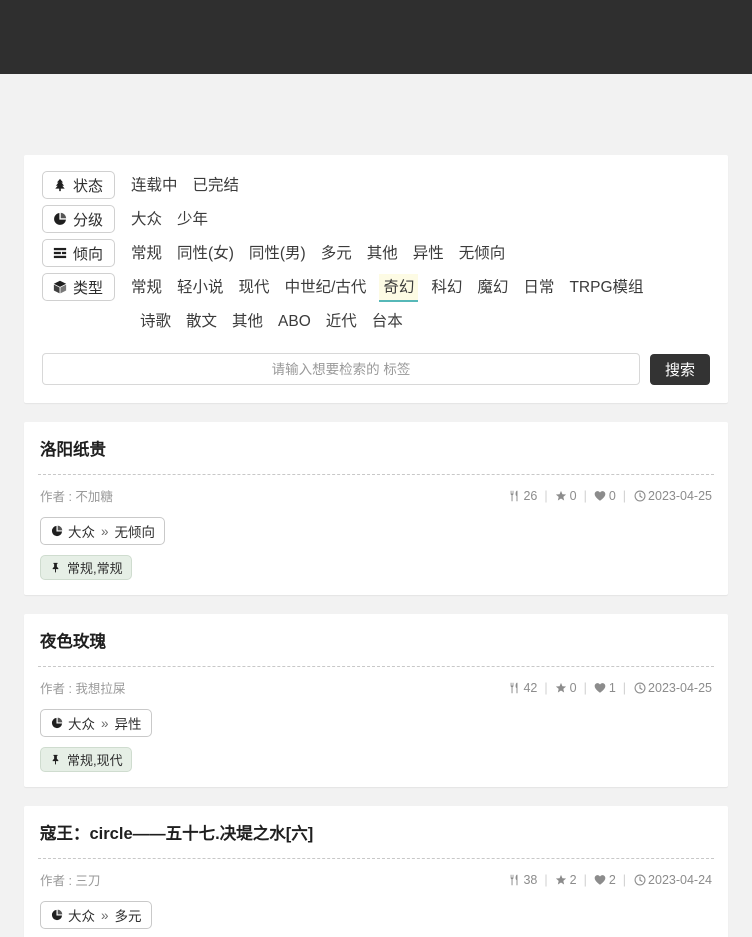  Describe the element at coordinates (492, 288) in the screenshot. I see `filter-option-魔幻: 魔幻` at that location.